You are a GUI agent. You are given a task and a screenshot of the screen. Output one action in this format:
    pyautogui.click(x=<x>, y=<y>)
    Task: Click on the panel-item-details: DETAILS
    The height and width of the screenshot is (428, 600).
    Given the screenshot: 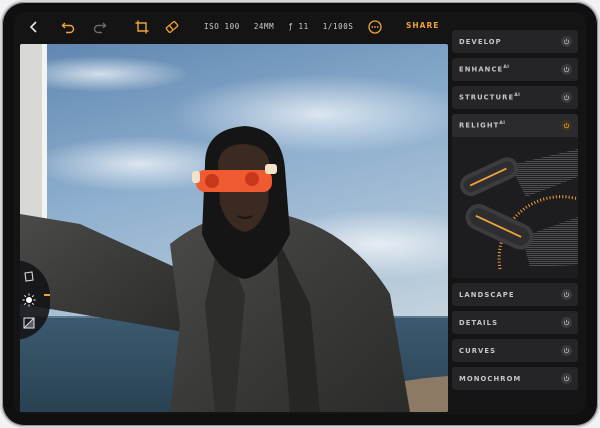 What is the action you would take?
    pyautogui.click(x=515, y=322)
    